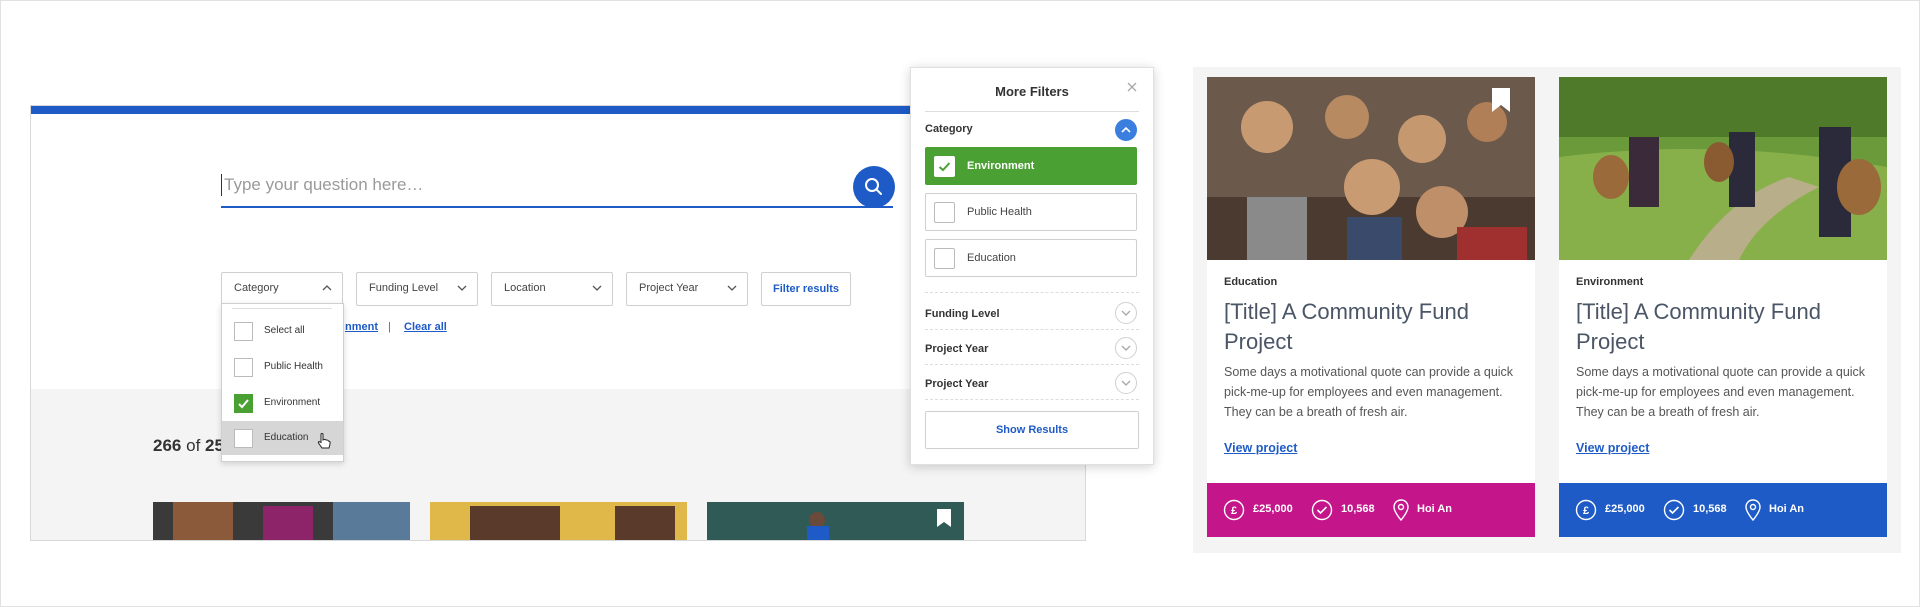  I want to click on category-dropdown: Category, so click(282, 289).